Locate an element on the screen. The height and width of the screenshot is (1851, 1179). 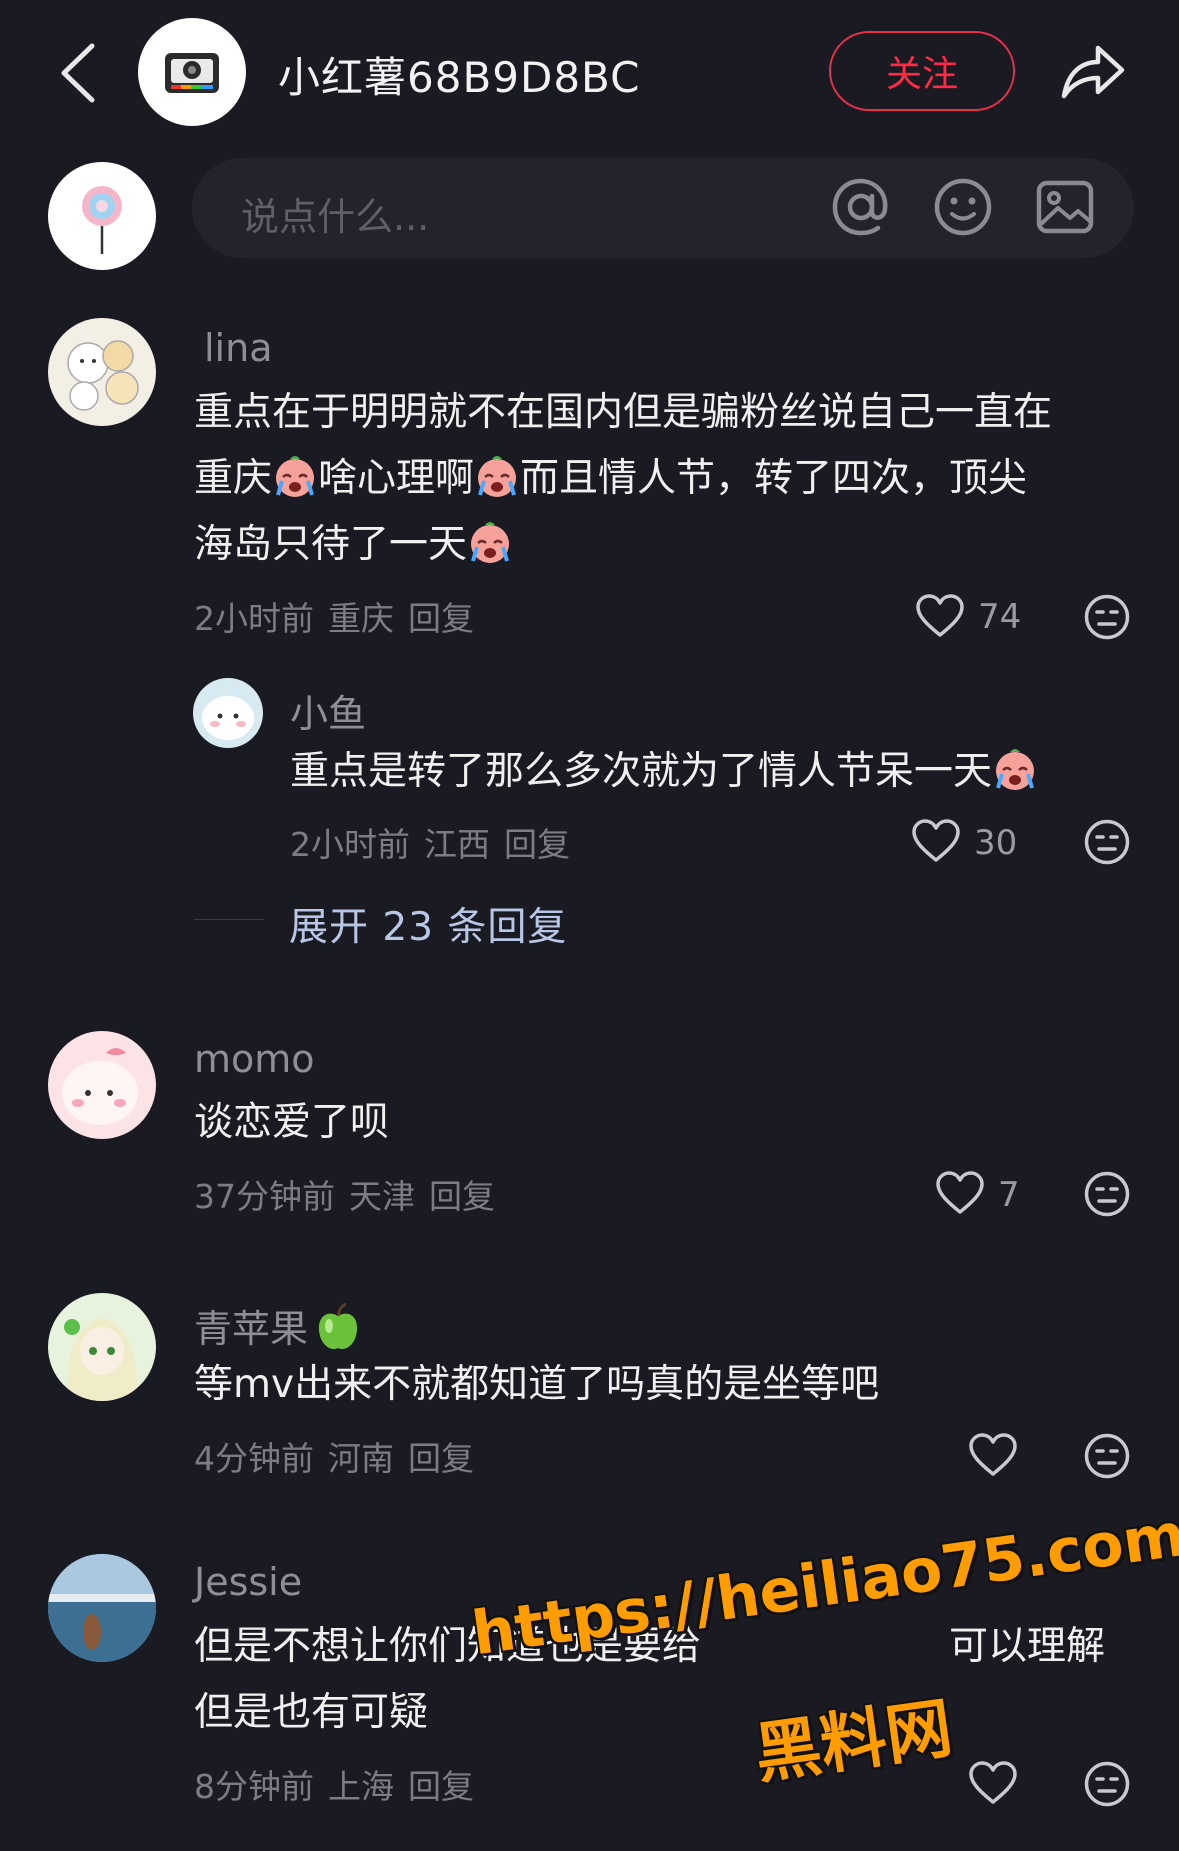
comment-meta: 2小时前 重庆 回复 is located at coordinates (341, 616).